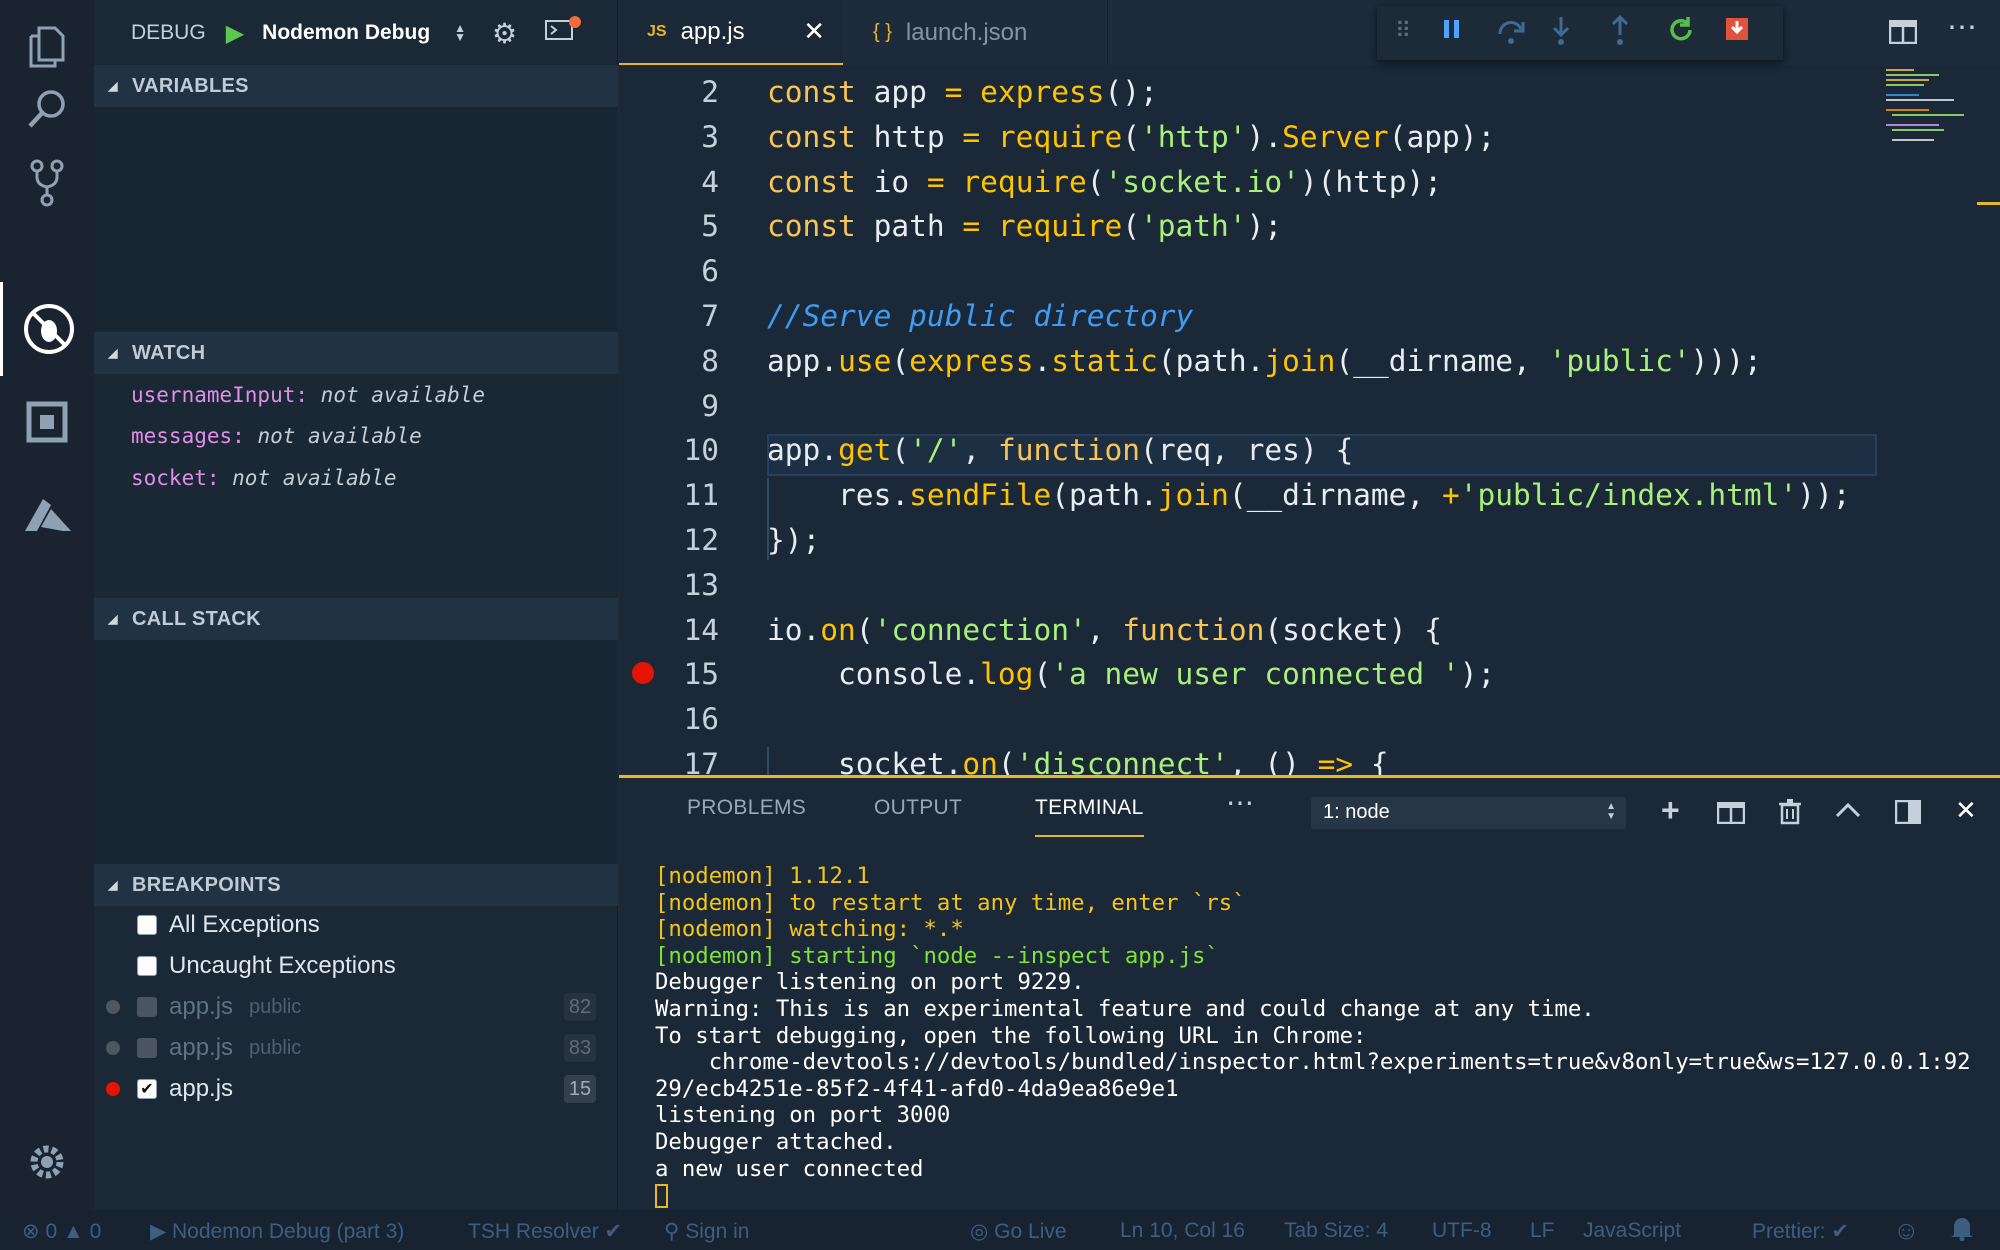  Describe the element at coordinates (356, 885) in the screenshot. I see `breakpoints-section-header: ◢ BREAKPOINTS` at that location.